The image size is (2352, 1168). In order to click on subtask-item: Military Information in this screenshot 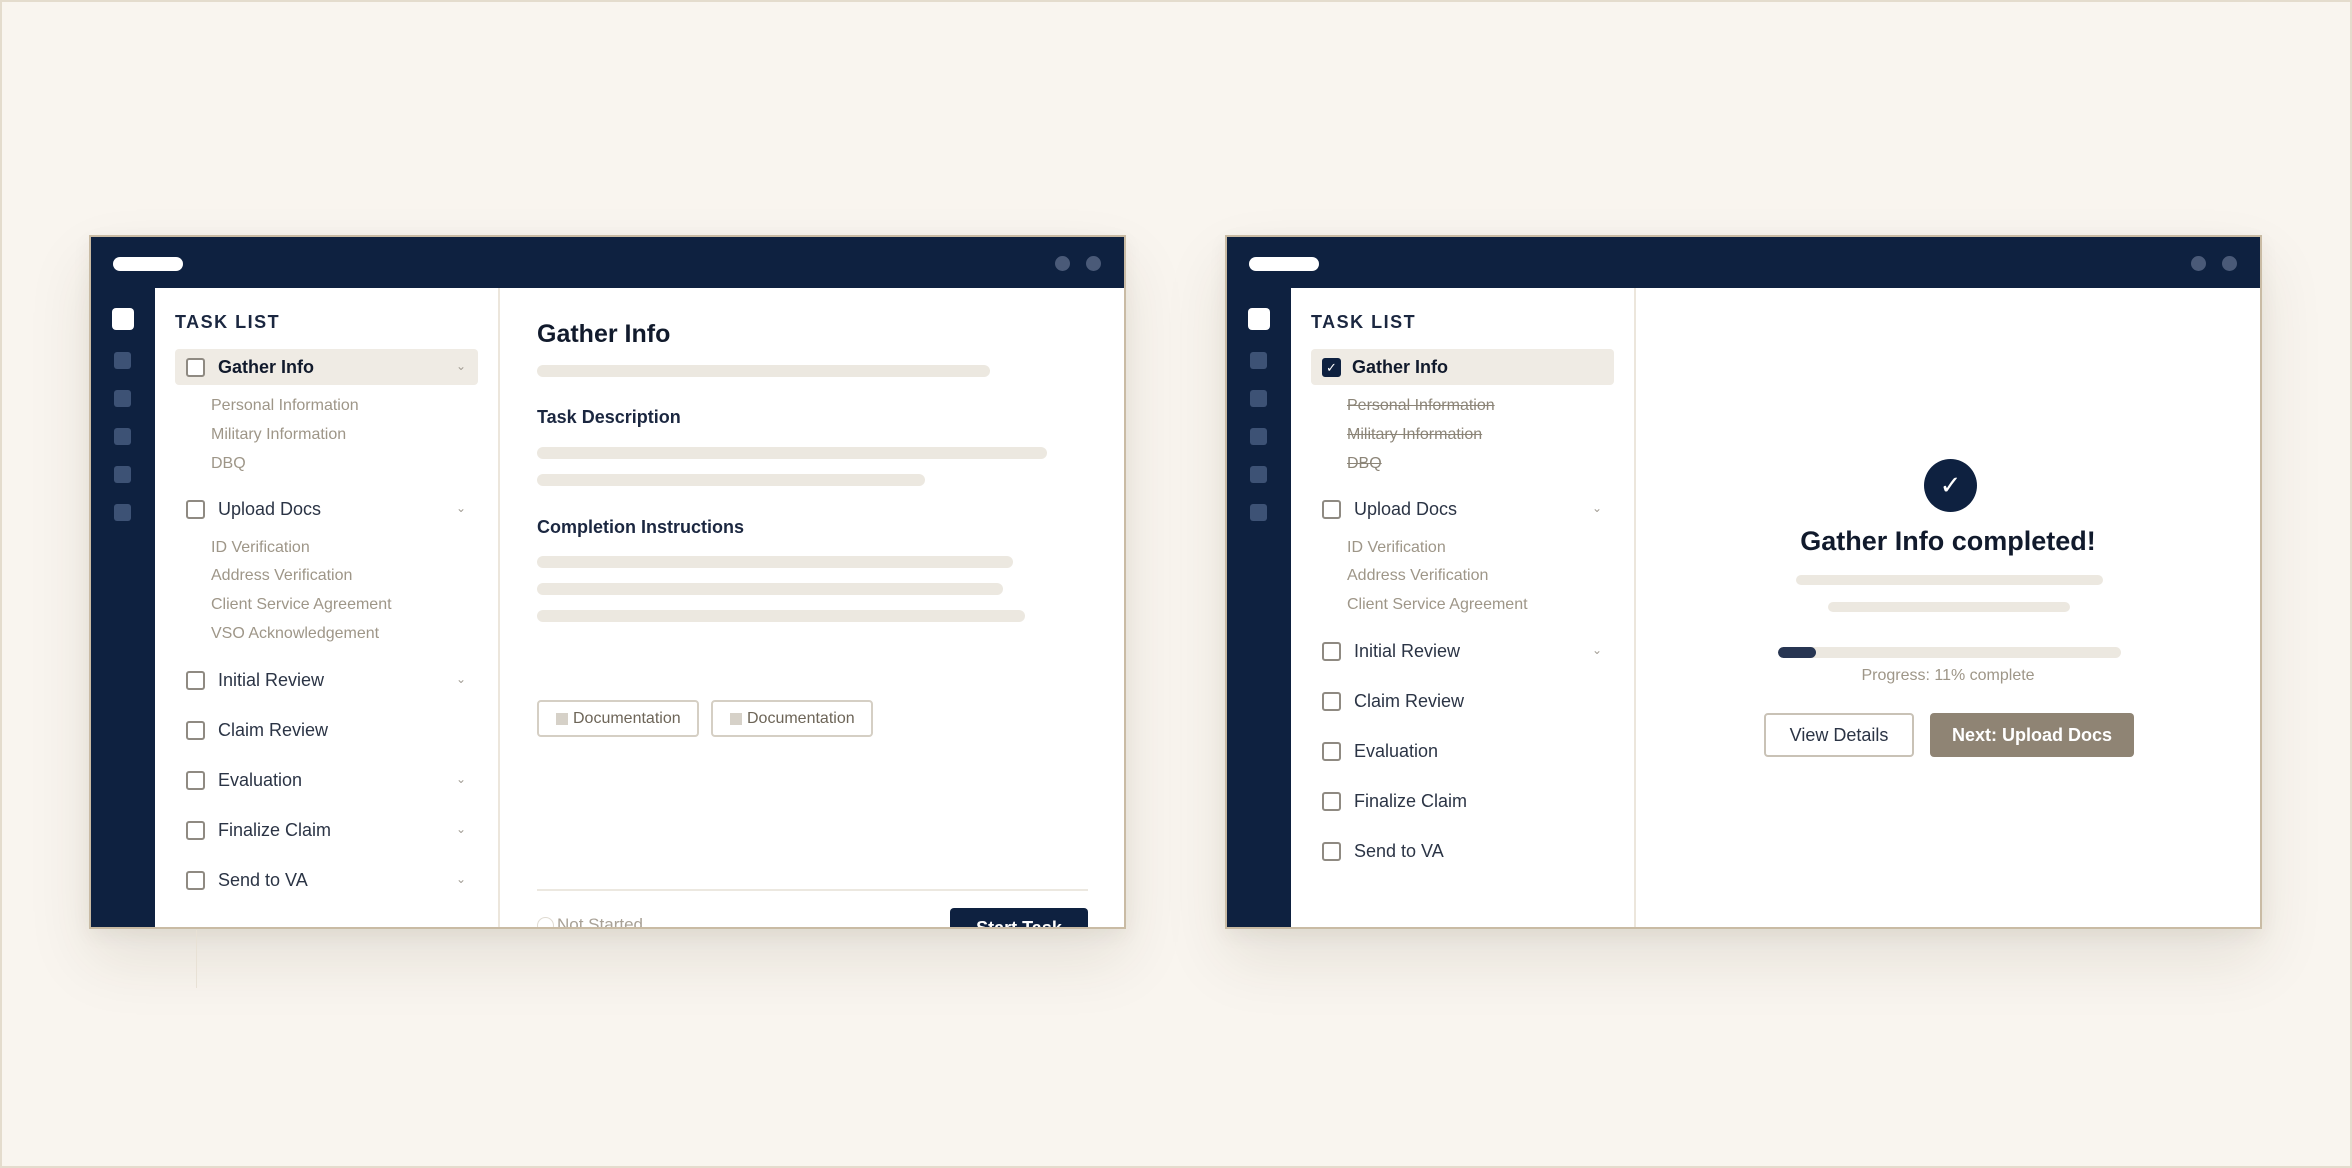, I will do `click(278, 435)`.